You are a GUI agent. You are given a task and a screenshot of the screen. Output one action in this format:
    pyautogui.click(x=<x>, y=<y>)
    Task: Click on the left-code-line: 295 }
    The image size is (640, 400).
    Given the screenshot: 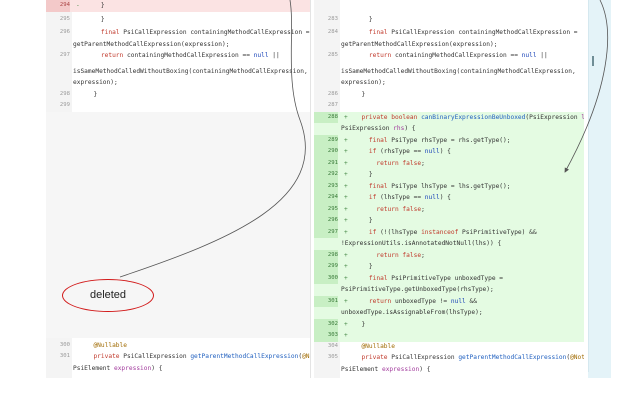 What is the action you would take?
    pyautogui.click(x=178, y=20)
    